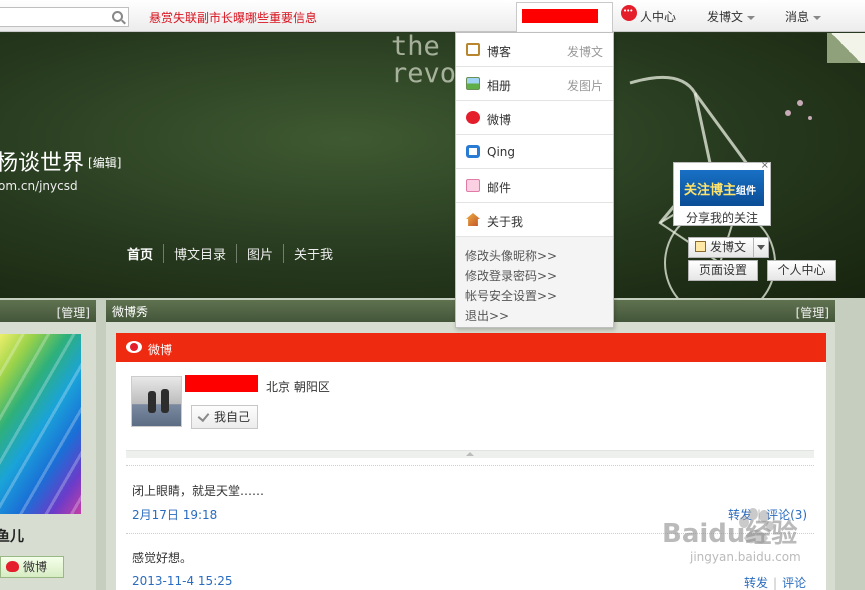  Describe the element at coordinates (756, 583) in the screenshot. I see `repost-link: 转发` at that location.